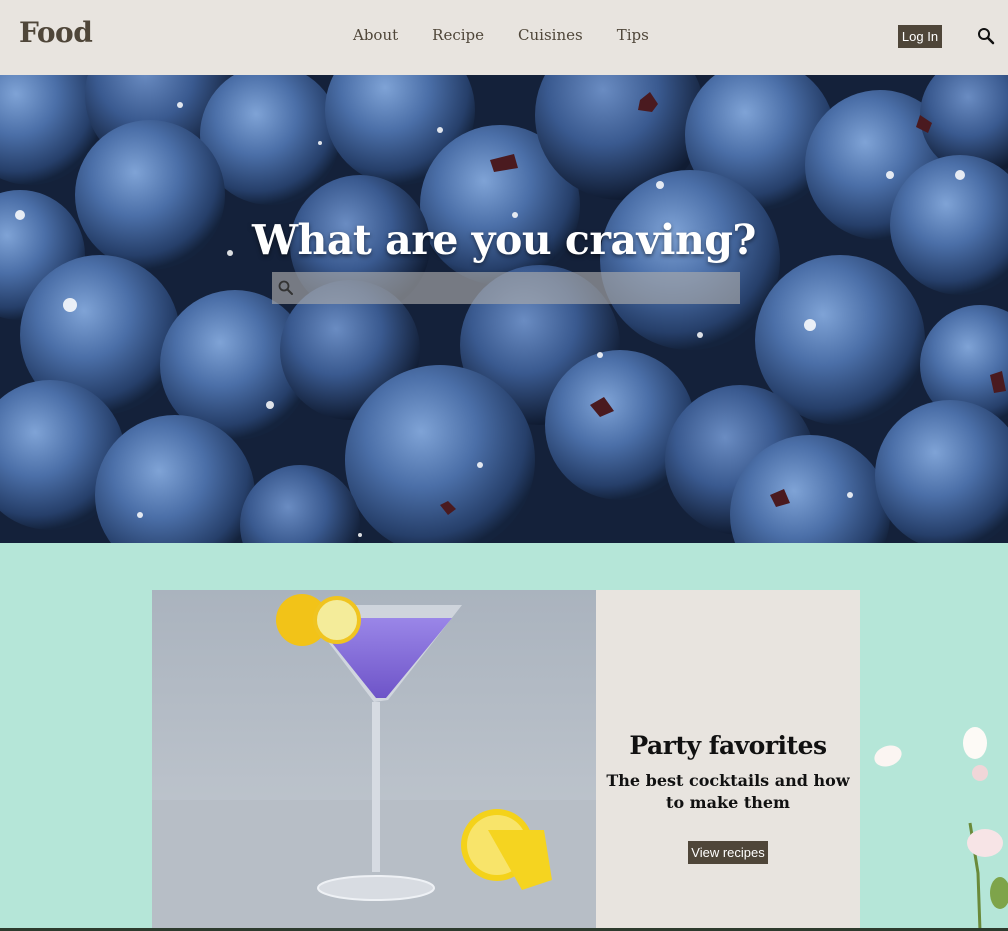 The image size is (1008, 931). I want to click on promo-subtitle: The best cocktails and how to make them, so click(728, 791).